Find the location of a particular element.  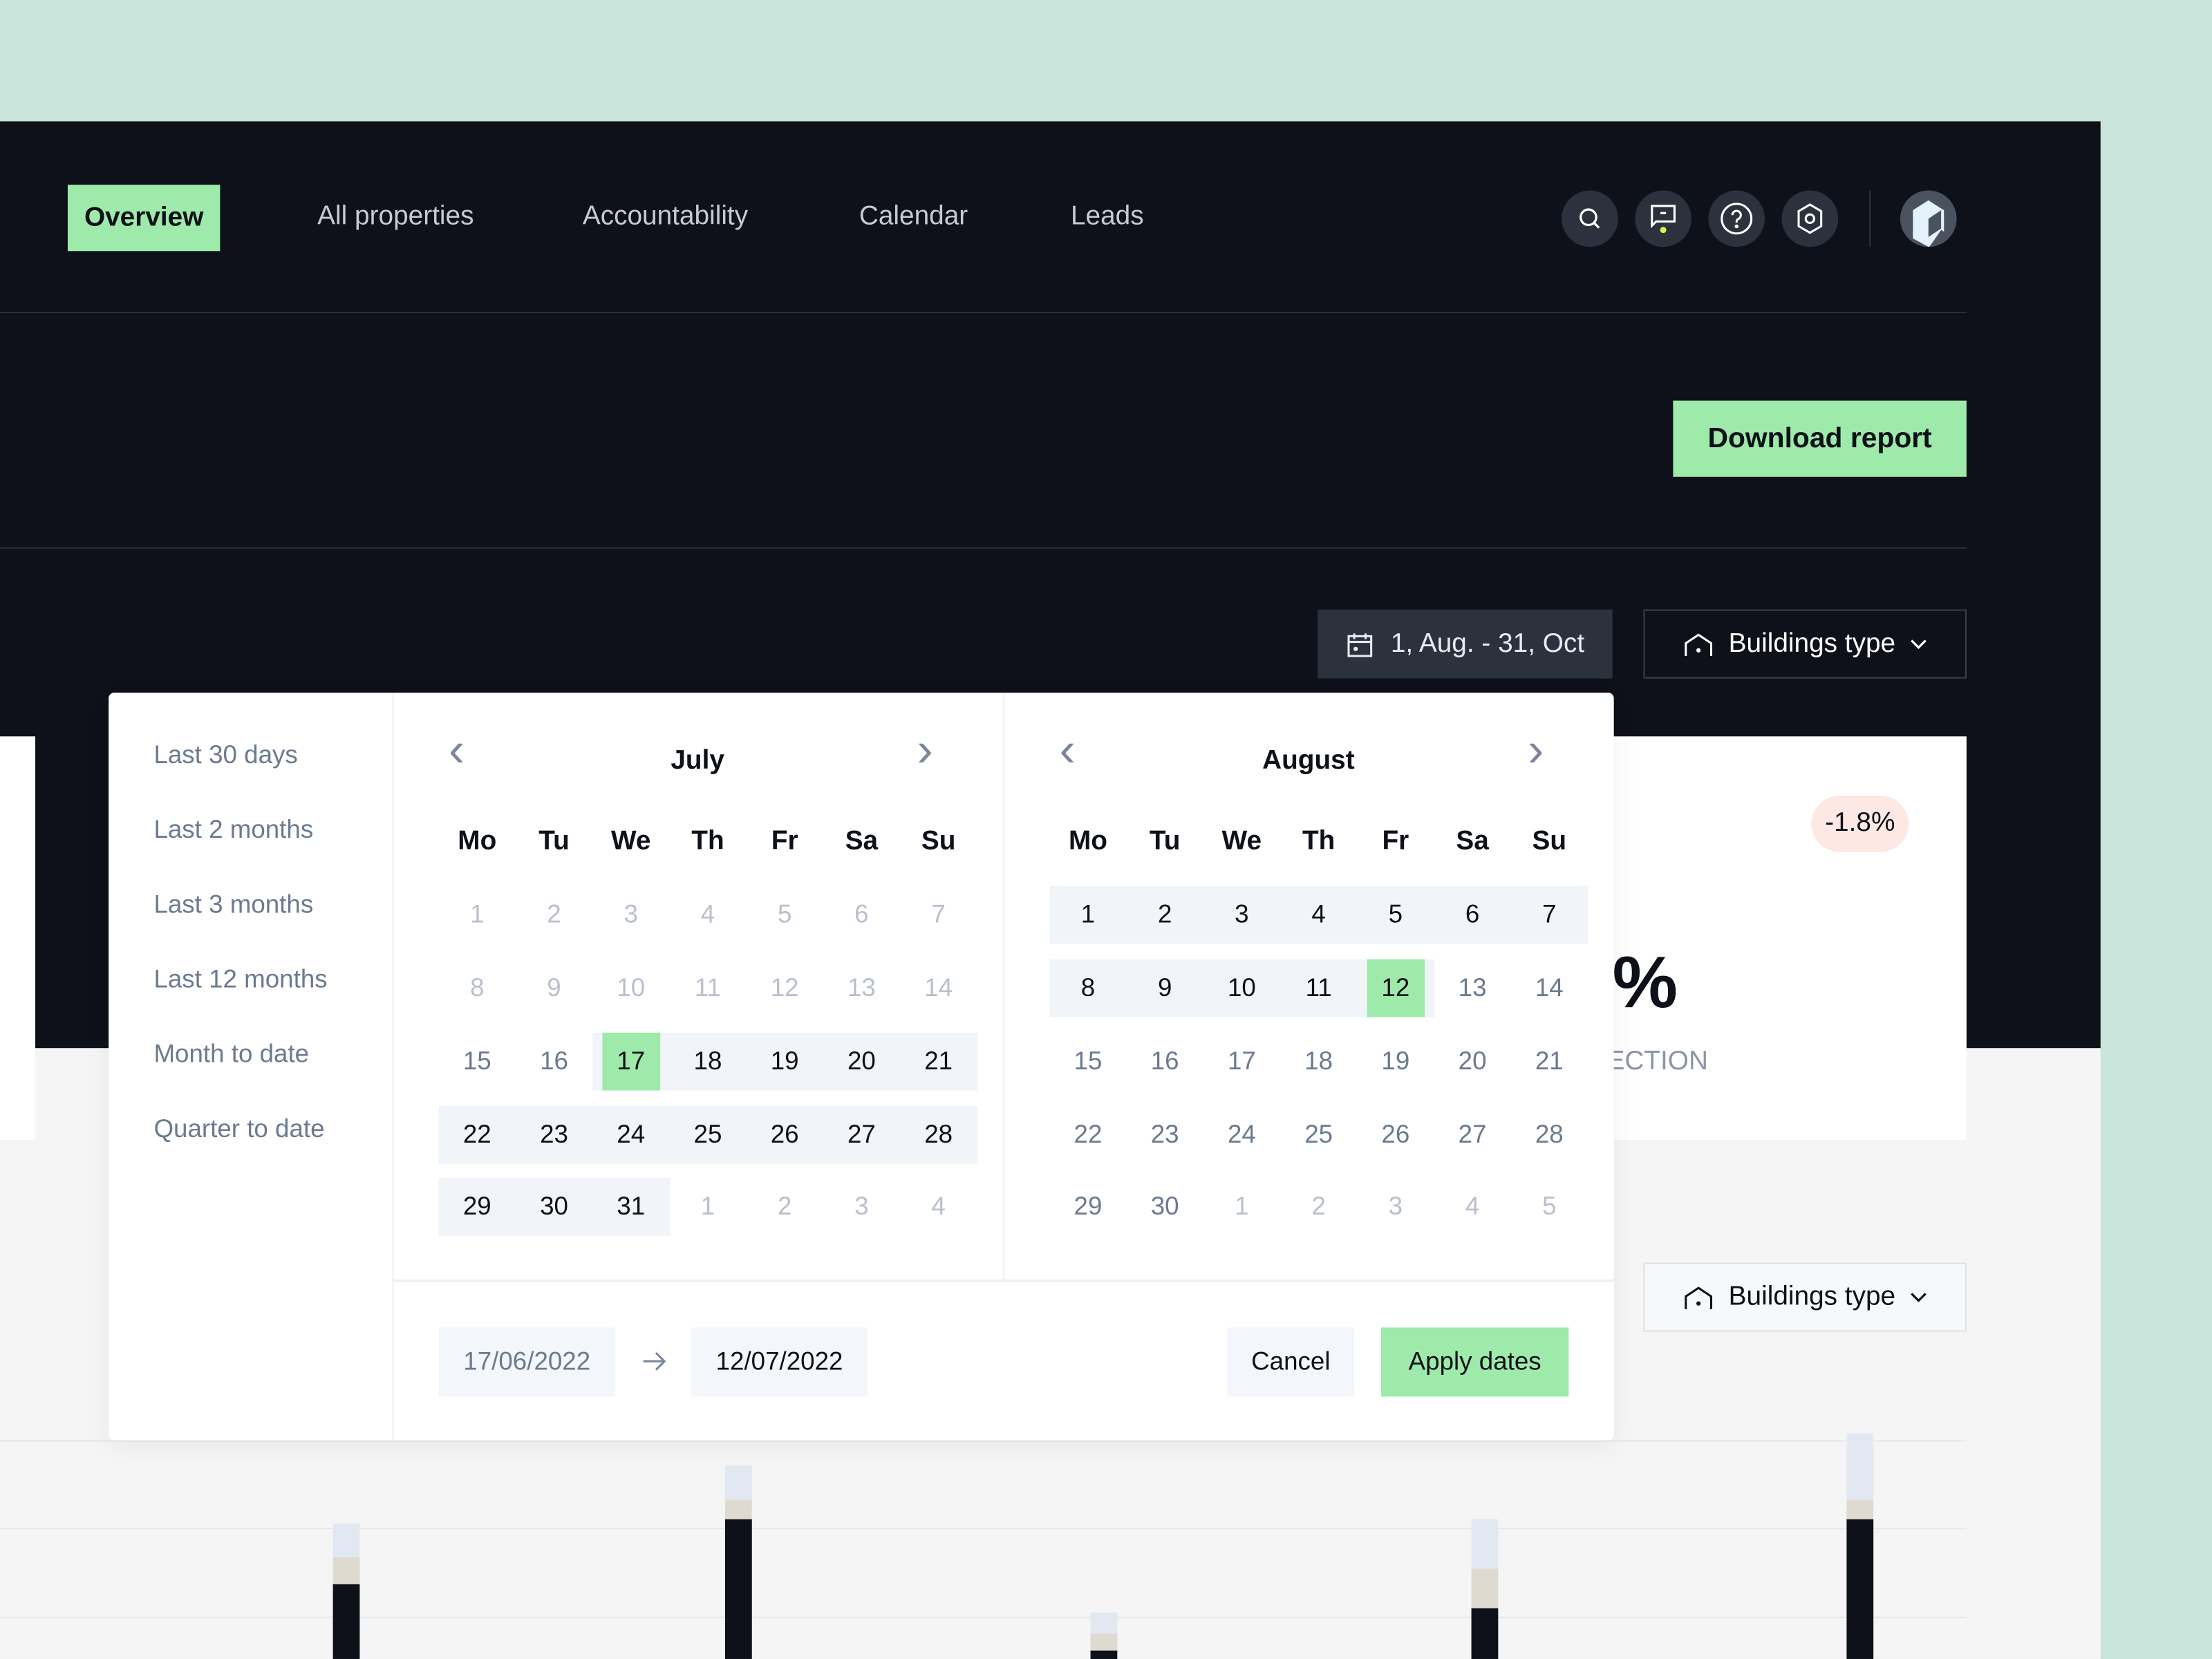

buildings-type-dropdown-2: Buildings type is located at coordinates (1805, 1297).